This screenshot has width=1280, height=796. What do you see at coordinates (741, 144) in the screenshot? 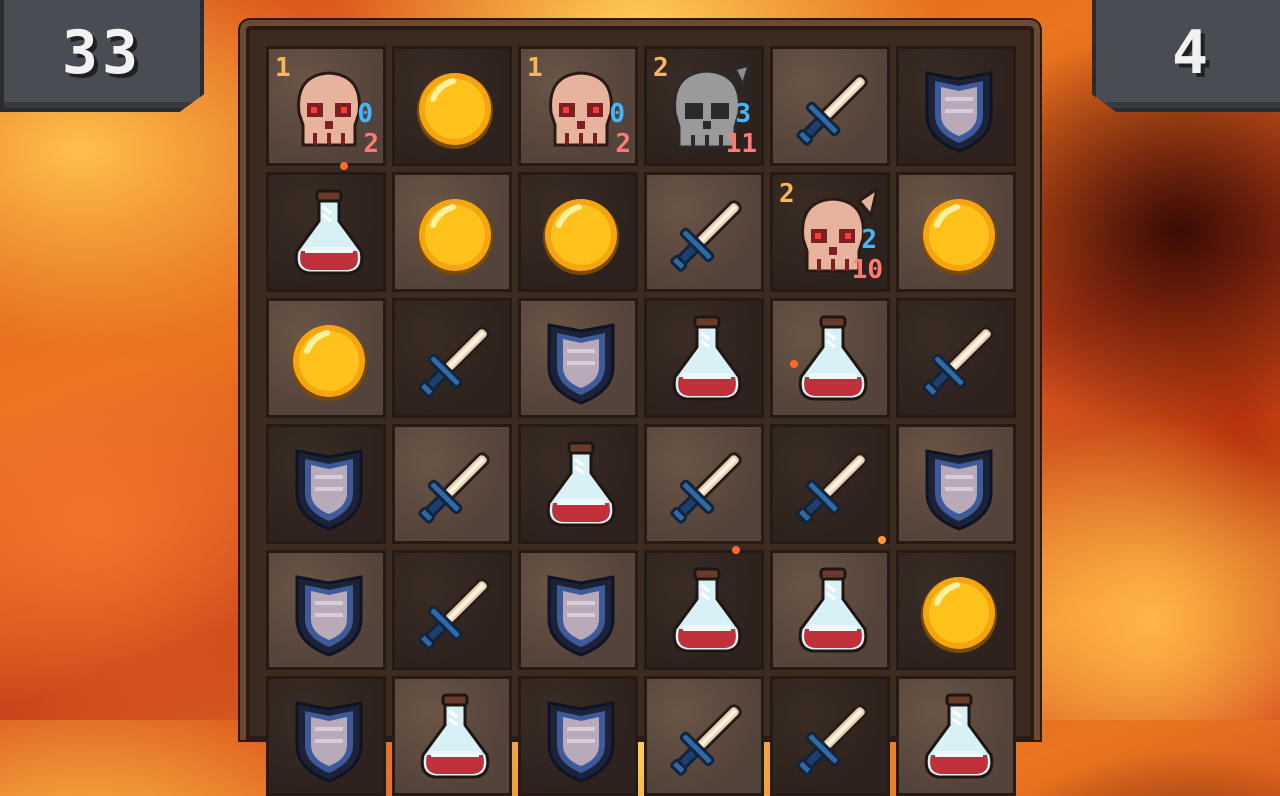
I see `enemy-hp: 11` at bounding box center [741, 144].